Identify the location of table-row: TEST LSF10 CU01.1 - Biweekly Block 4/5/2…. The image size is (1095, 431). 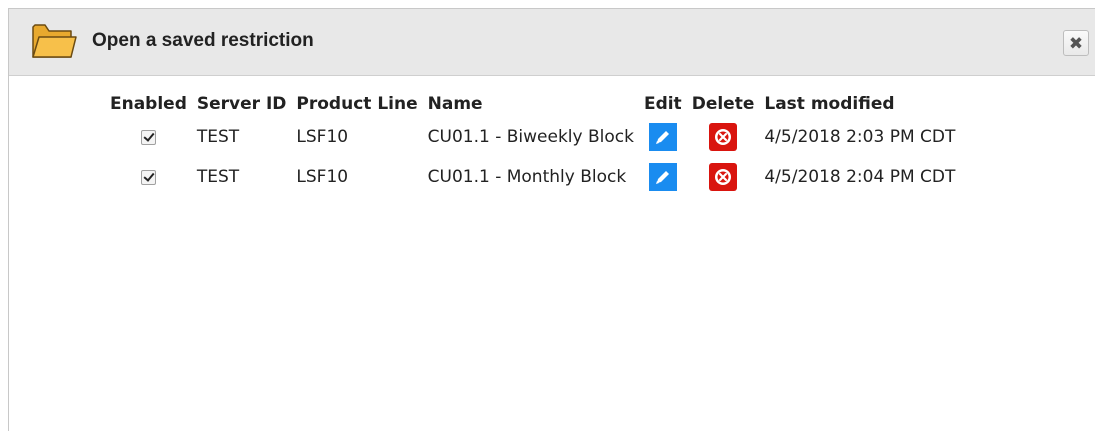
(532, 136).